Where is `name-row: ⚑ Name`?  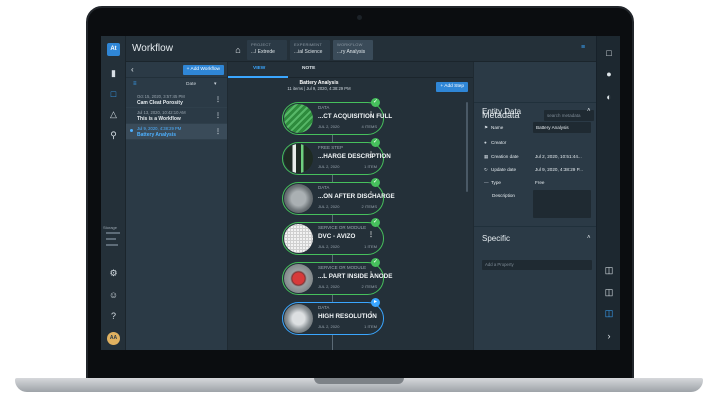 name-row: ⚑ Name is located at coordinates (493, 128).